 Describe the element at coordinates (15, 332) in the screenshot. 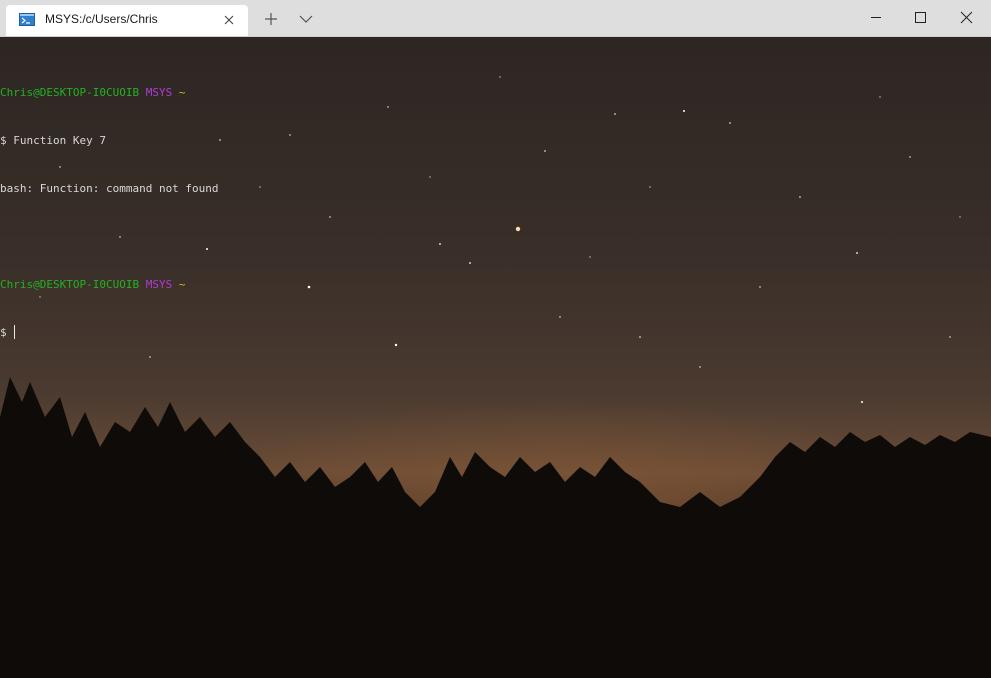

I see `text-cursor` at that location.